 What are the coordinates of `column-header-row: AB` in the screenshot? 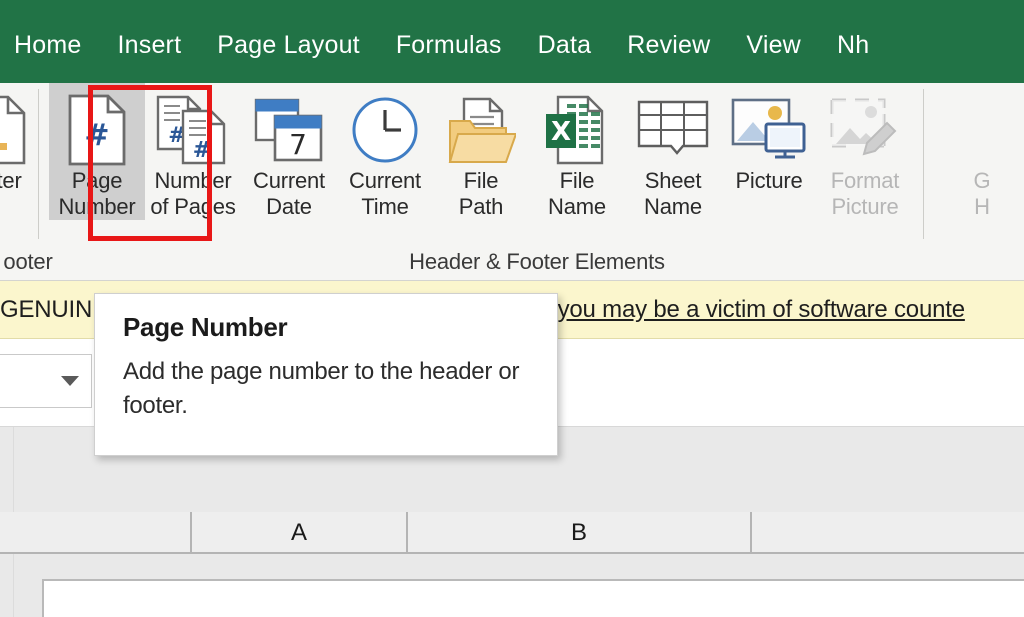 It's located at (512, 533).